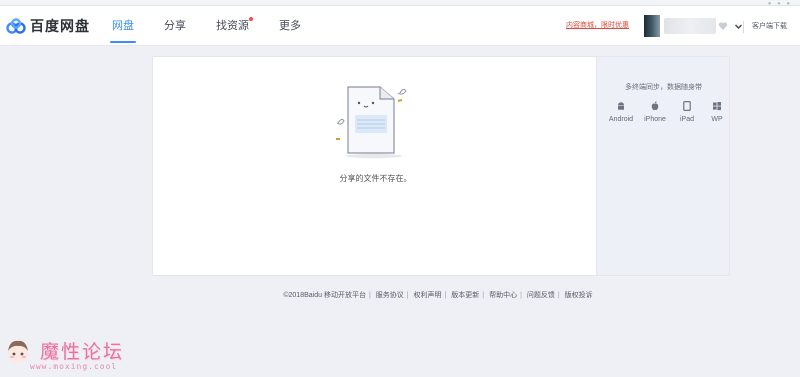  Describe the element at coordinates (655, 106) in the screenshot. I see `apple-icon` at that location.